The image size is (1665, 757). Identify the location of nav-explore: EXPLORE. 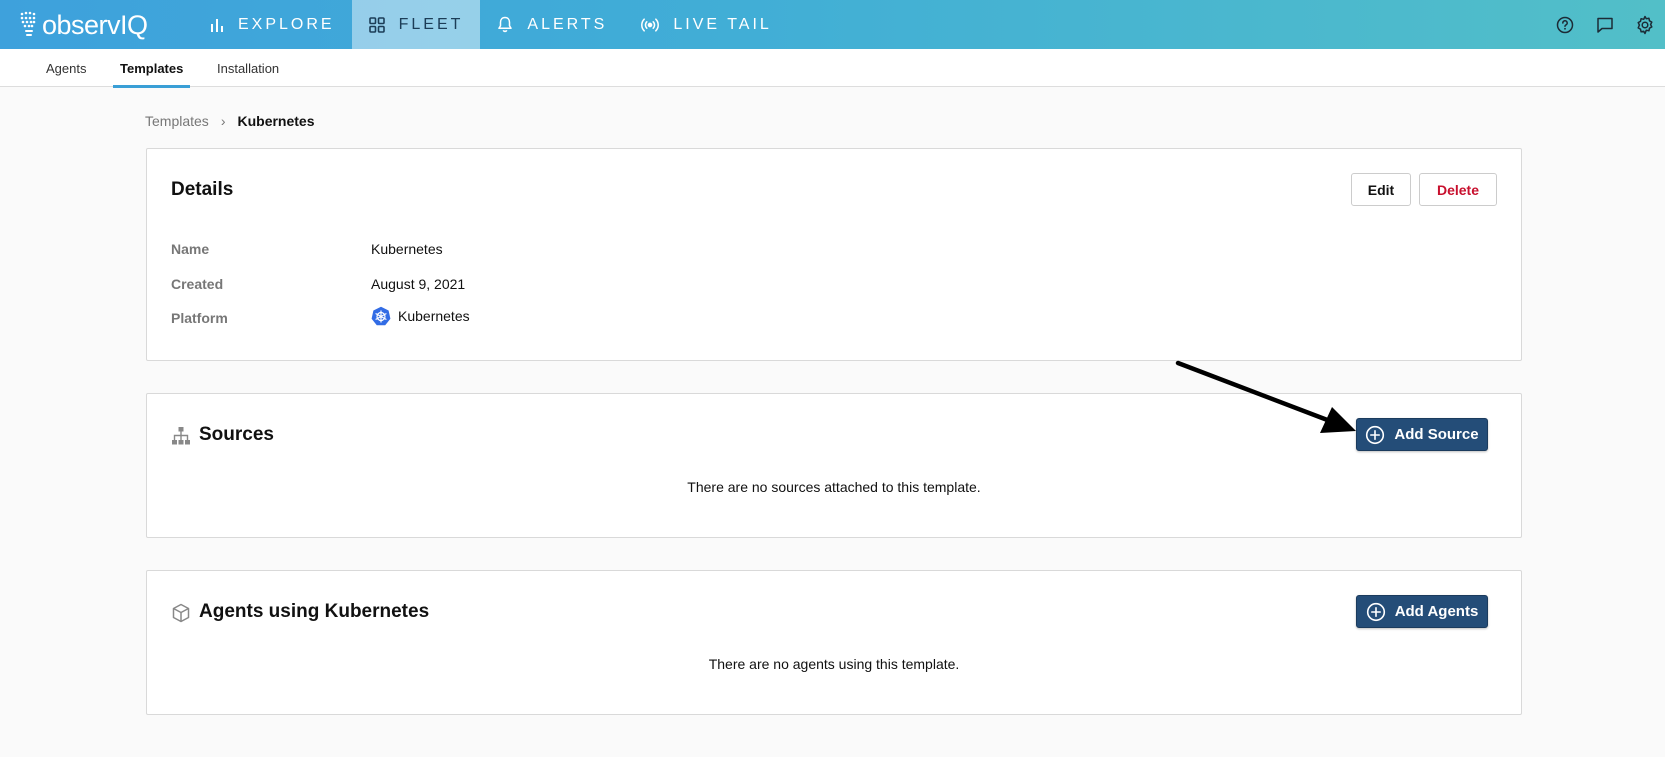
(272, 24).